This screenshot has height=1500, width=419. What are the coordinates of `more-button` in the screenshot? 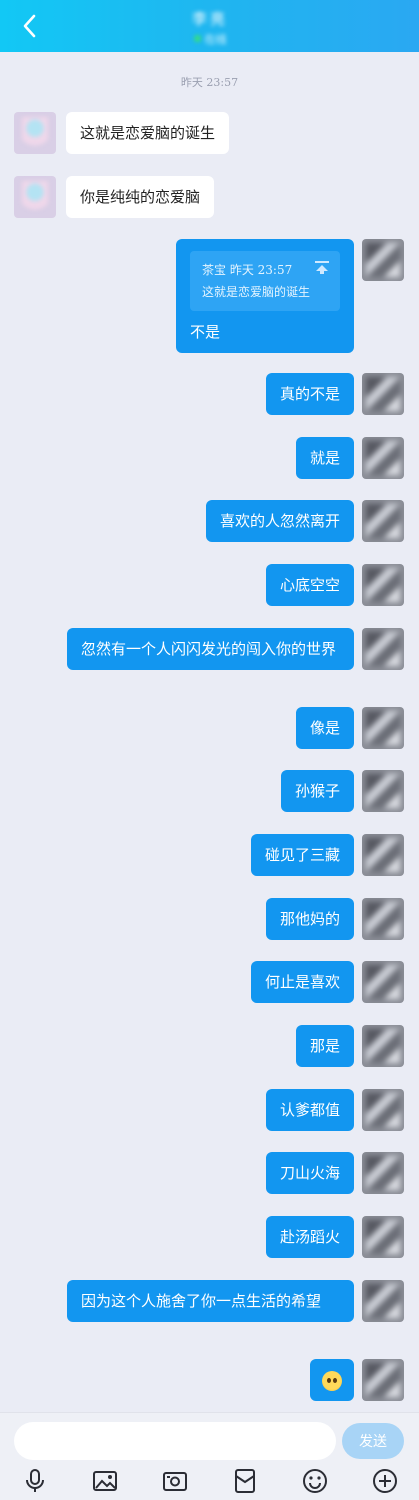 It's located at (385, 1481).